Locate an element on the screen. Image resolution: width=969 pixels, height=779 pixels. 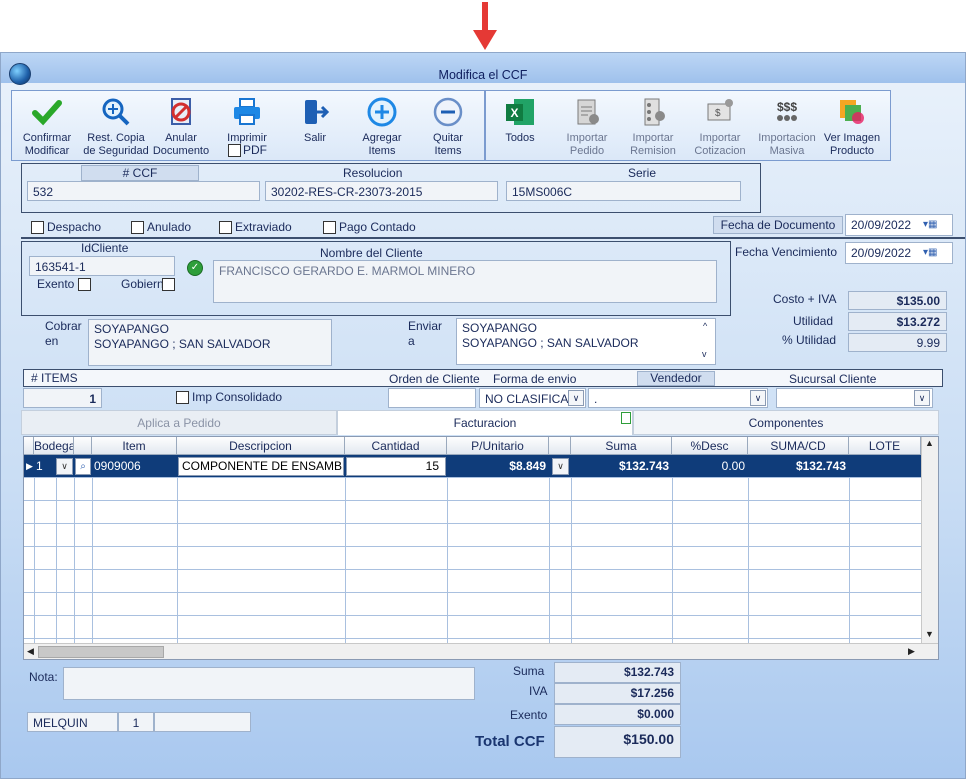
agregar-items-button: Agregar Items is located at coordinates (382, 125).